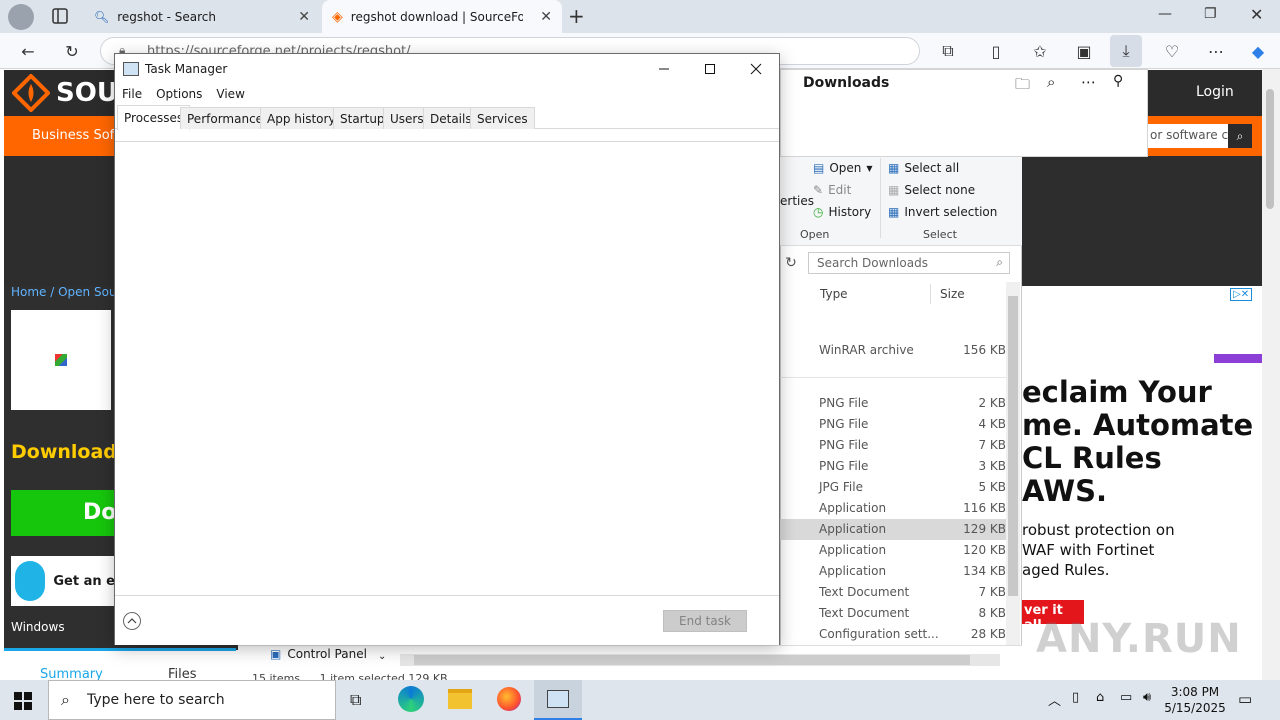 The width and height of the screenshot is (1280, 720). Describe the element at coordinates (834, 294) in the screenshot. I see `column-header-type: Type` at that location.